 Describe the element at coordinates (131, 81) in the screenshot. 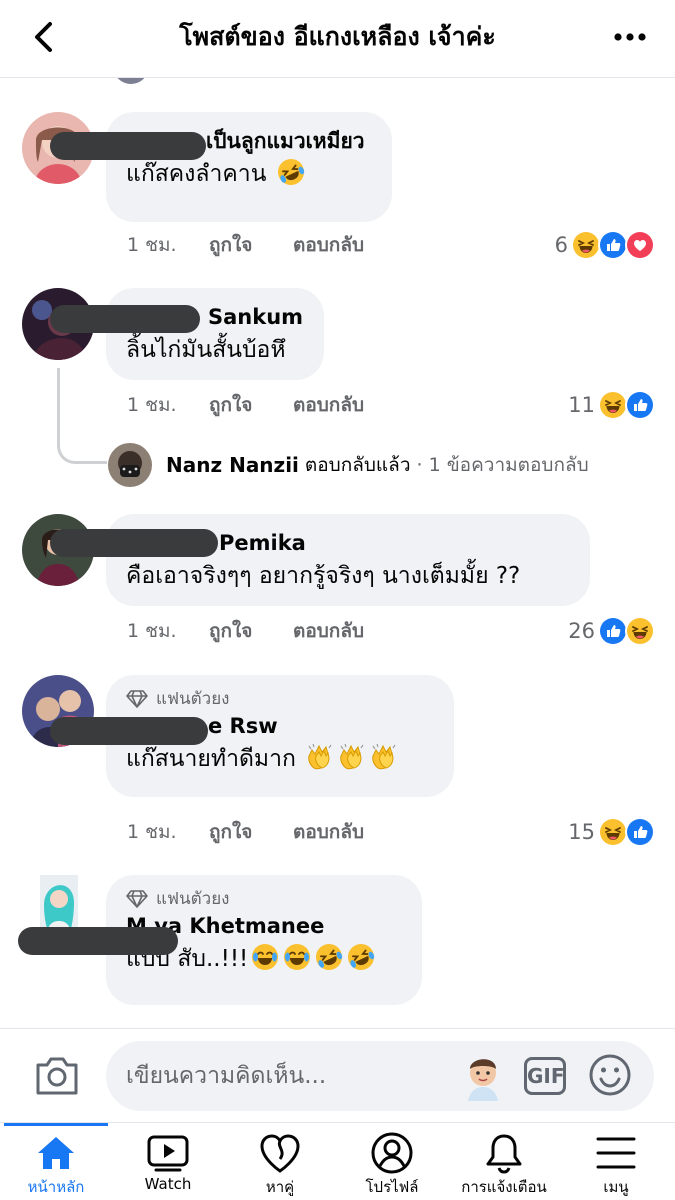

I see `partial-avatar` at that location.